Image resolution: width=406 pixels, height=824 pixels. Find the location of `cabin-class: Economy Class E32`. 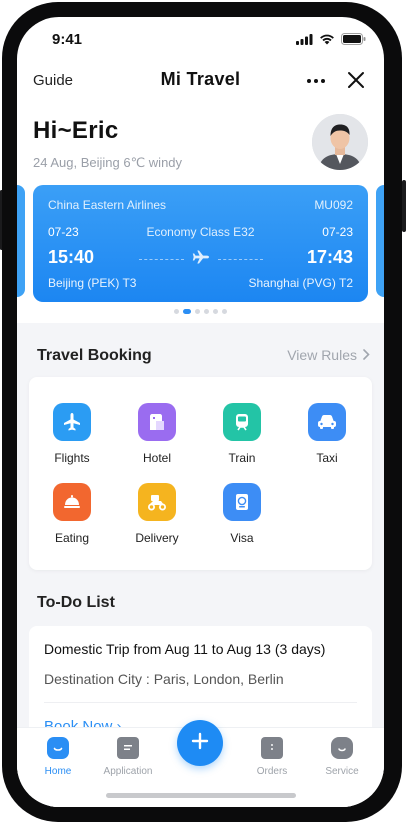

cabin-class: Economy Class E32 is located at coordinates (200, 232).